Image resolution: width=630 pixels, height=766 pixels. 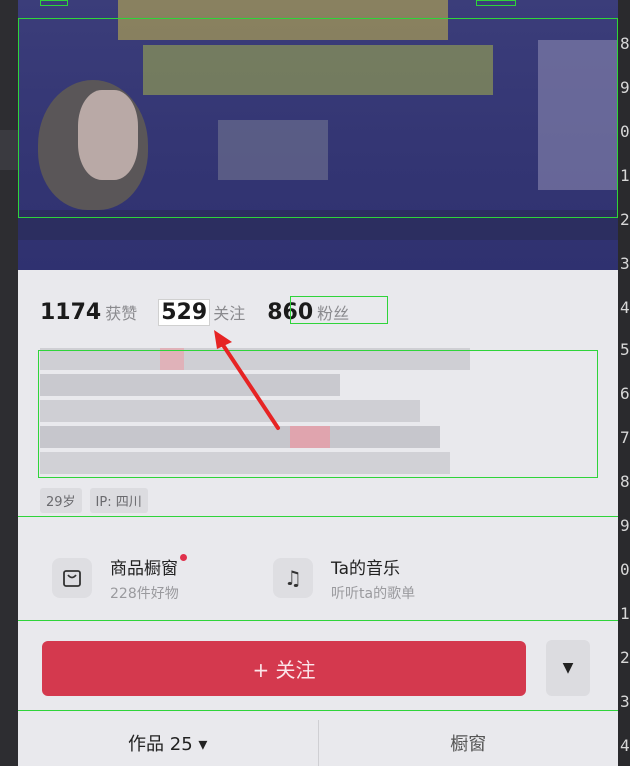 What do you see at coordinates (9, 383) in the screenshot?
I see `left-editor-gutter` at bounding box center [9, 383].